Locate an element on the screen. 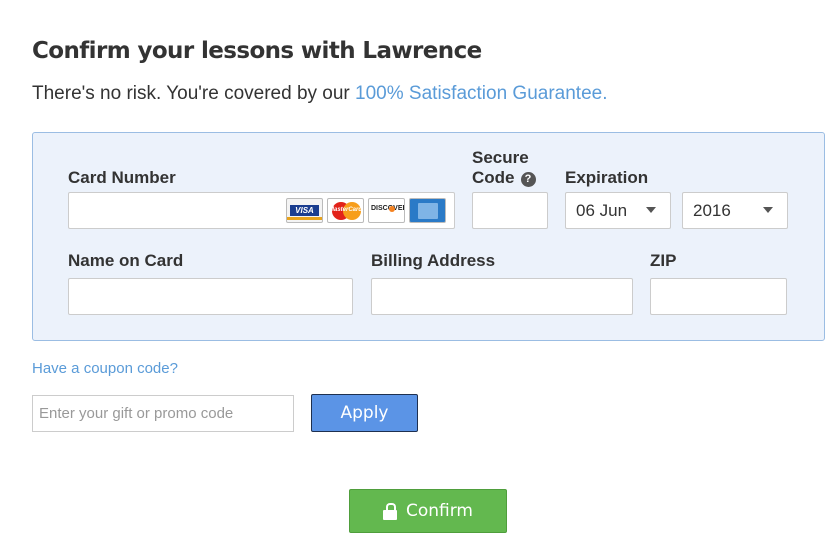 This screenshot has width=836, height=547. amex-icon is located at coordinates (427, 210).